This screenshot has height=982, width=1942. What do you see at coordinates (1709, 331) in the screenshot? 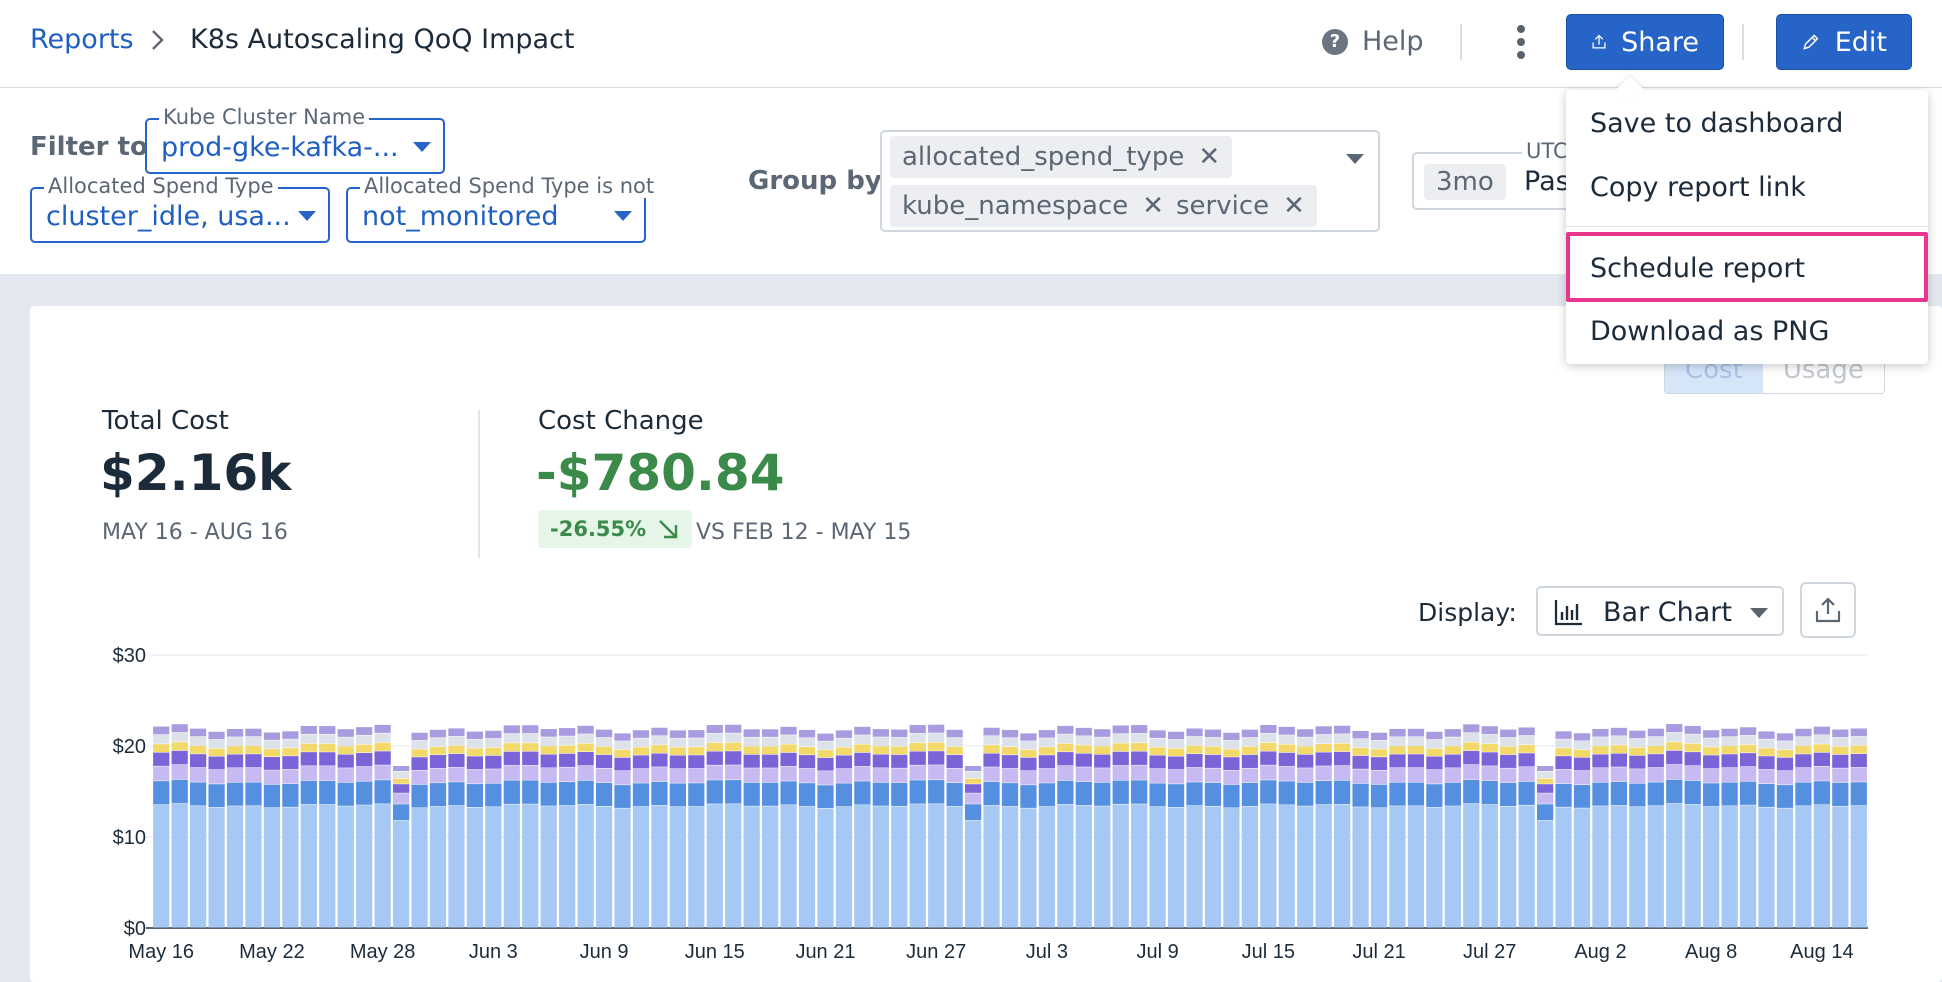
I see `menu-item-download-png: Download as PNG` at bounding box center [1709, 331].